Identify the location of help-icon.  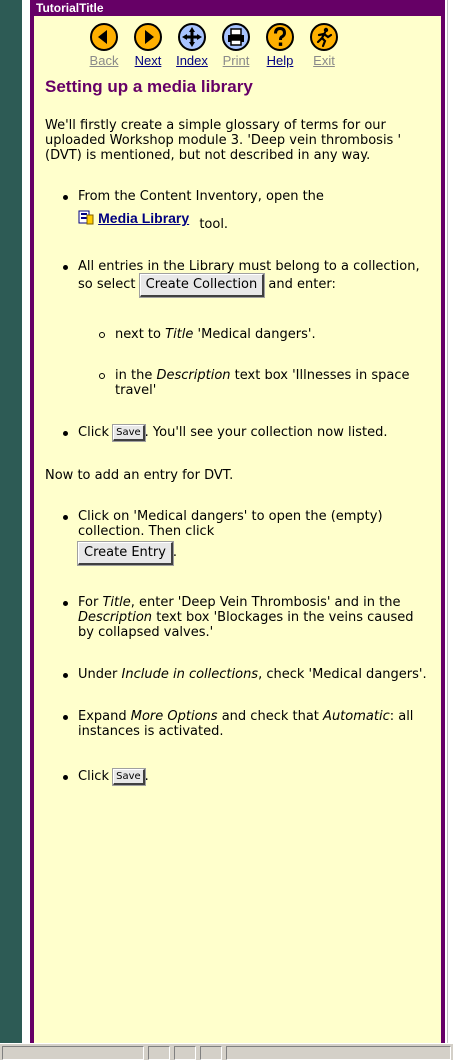
(280, 37).